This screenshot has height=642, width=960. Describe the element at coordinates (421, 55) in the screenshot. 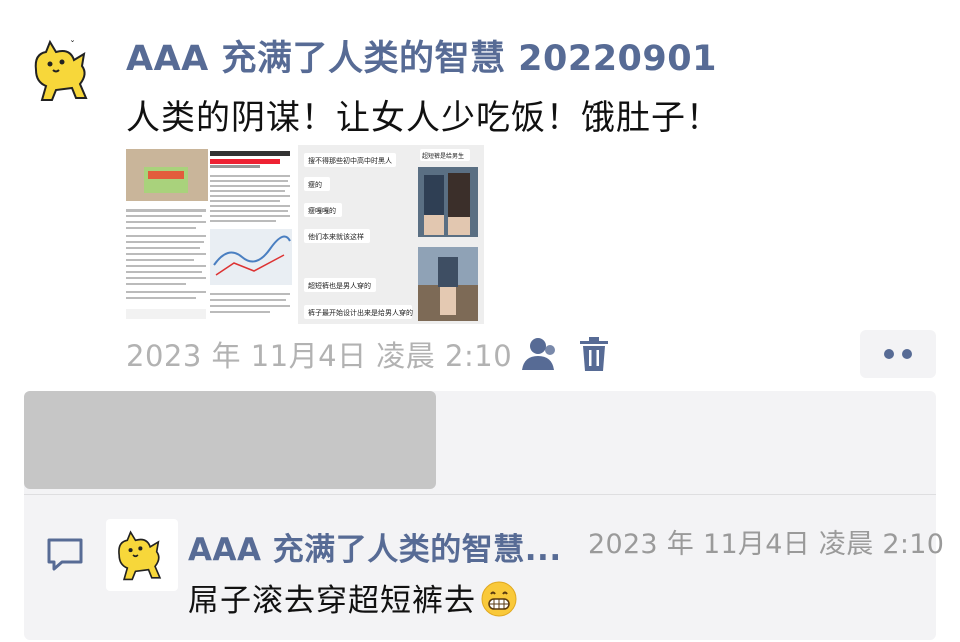

I see `post-author-name: AAA 充满了人类的智慧 20220901` at that location.